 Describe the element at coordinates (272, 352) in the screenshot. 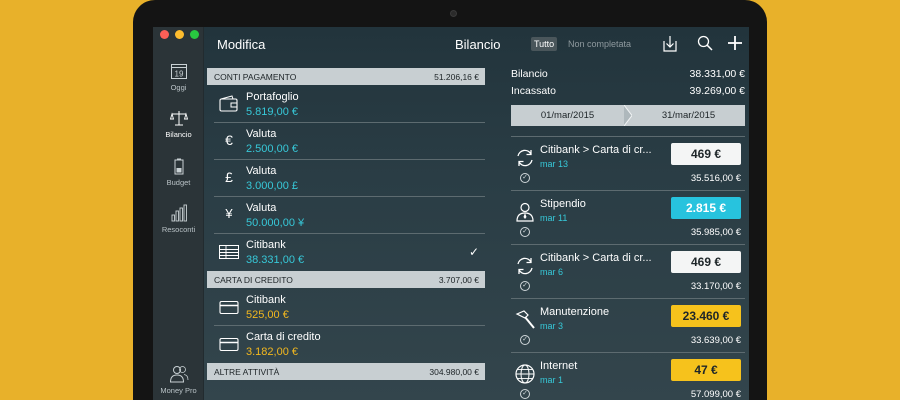

I see `account-amount: 3.182,00 €` at that location.